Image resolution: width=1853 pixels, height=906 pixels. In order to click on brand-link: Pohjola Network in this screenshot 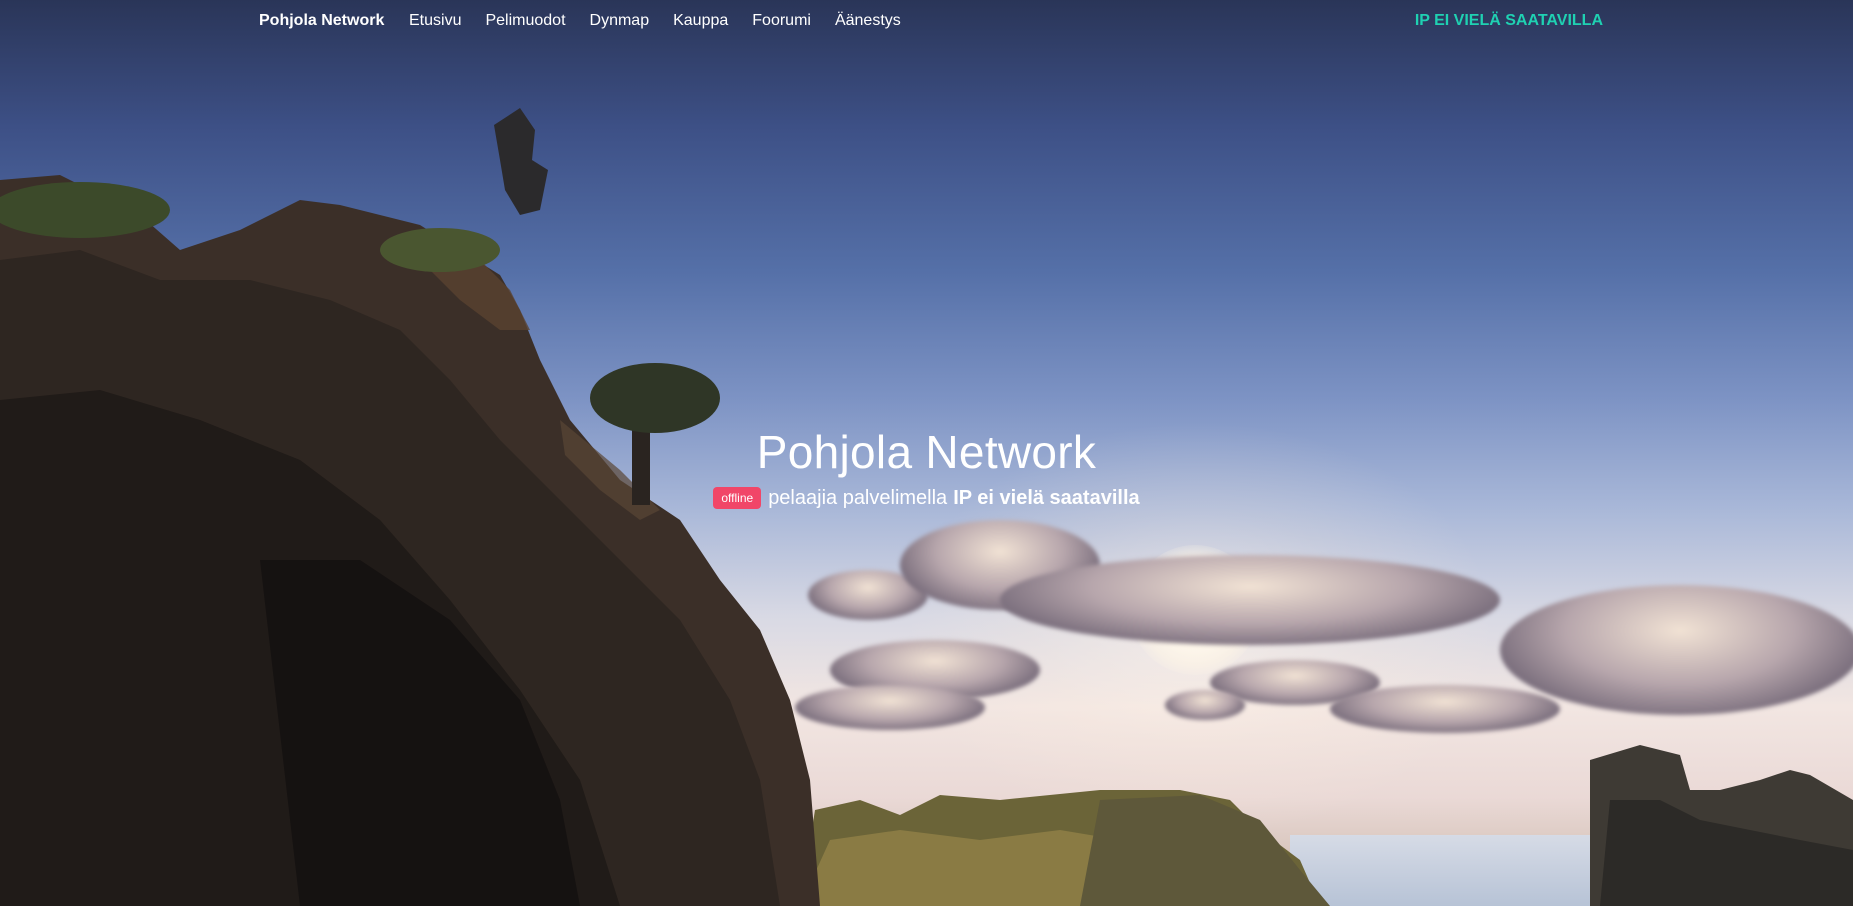, I will do `click(321, 21)`.